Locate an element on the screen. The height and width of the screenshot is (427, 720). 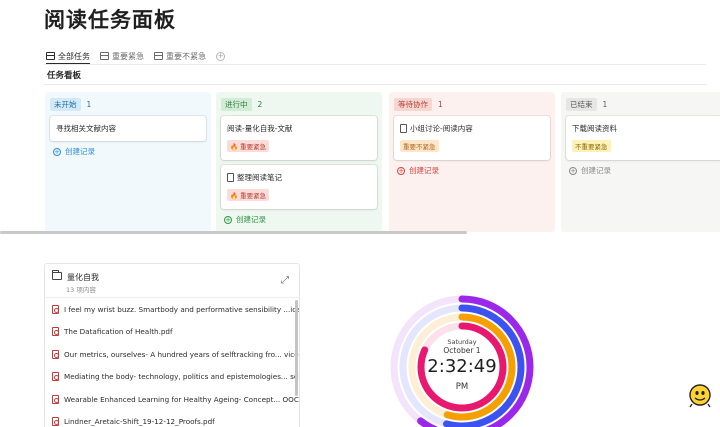
tab-all-tasks: 全部任务 is located at coordinates (68, 56).